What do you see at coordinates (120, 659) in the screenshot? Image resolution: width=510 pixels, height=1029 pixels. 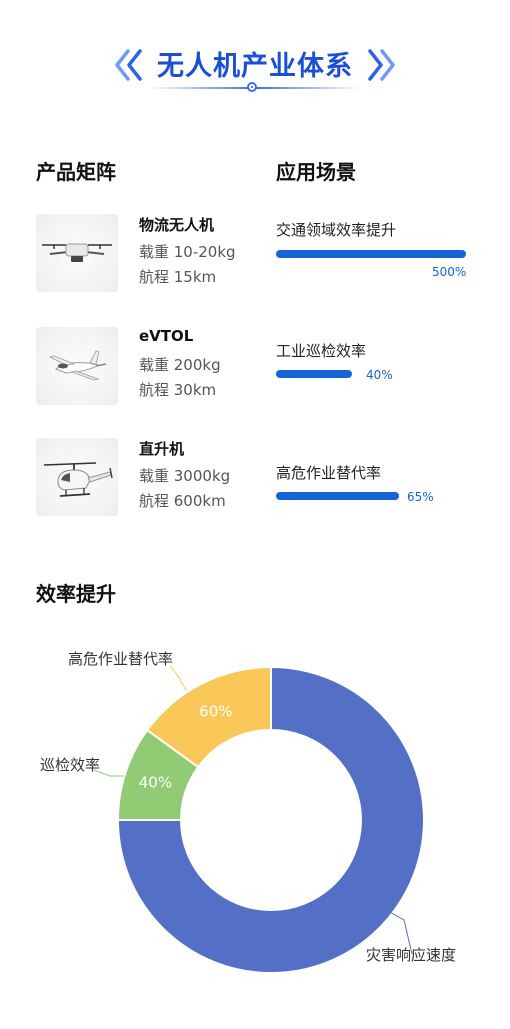 I see `donut-category-label-2: 高危作业替代率` at bounding box center [120, 659].